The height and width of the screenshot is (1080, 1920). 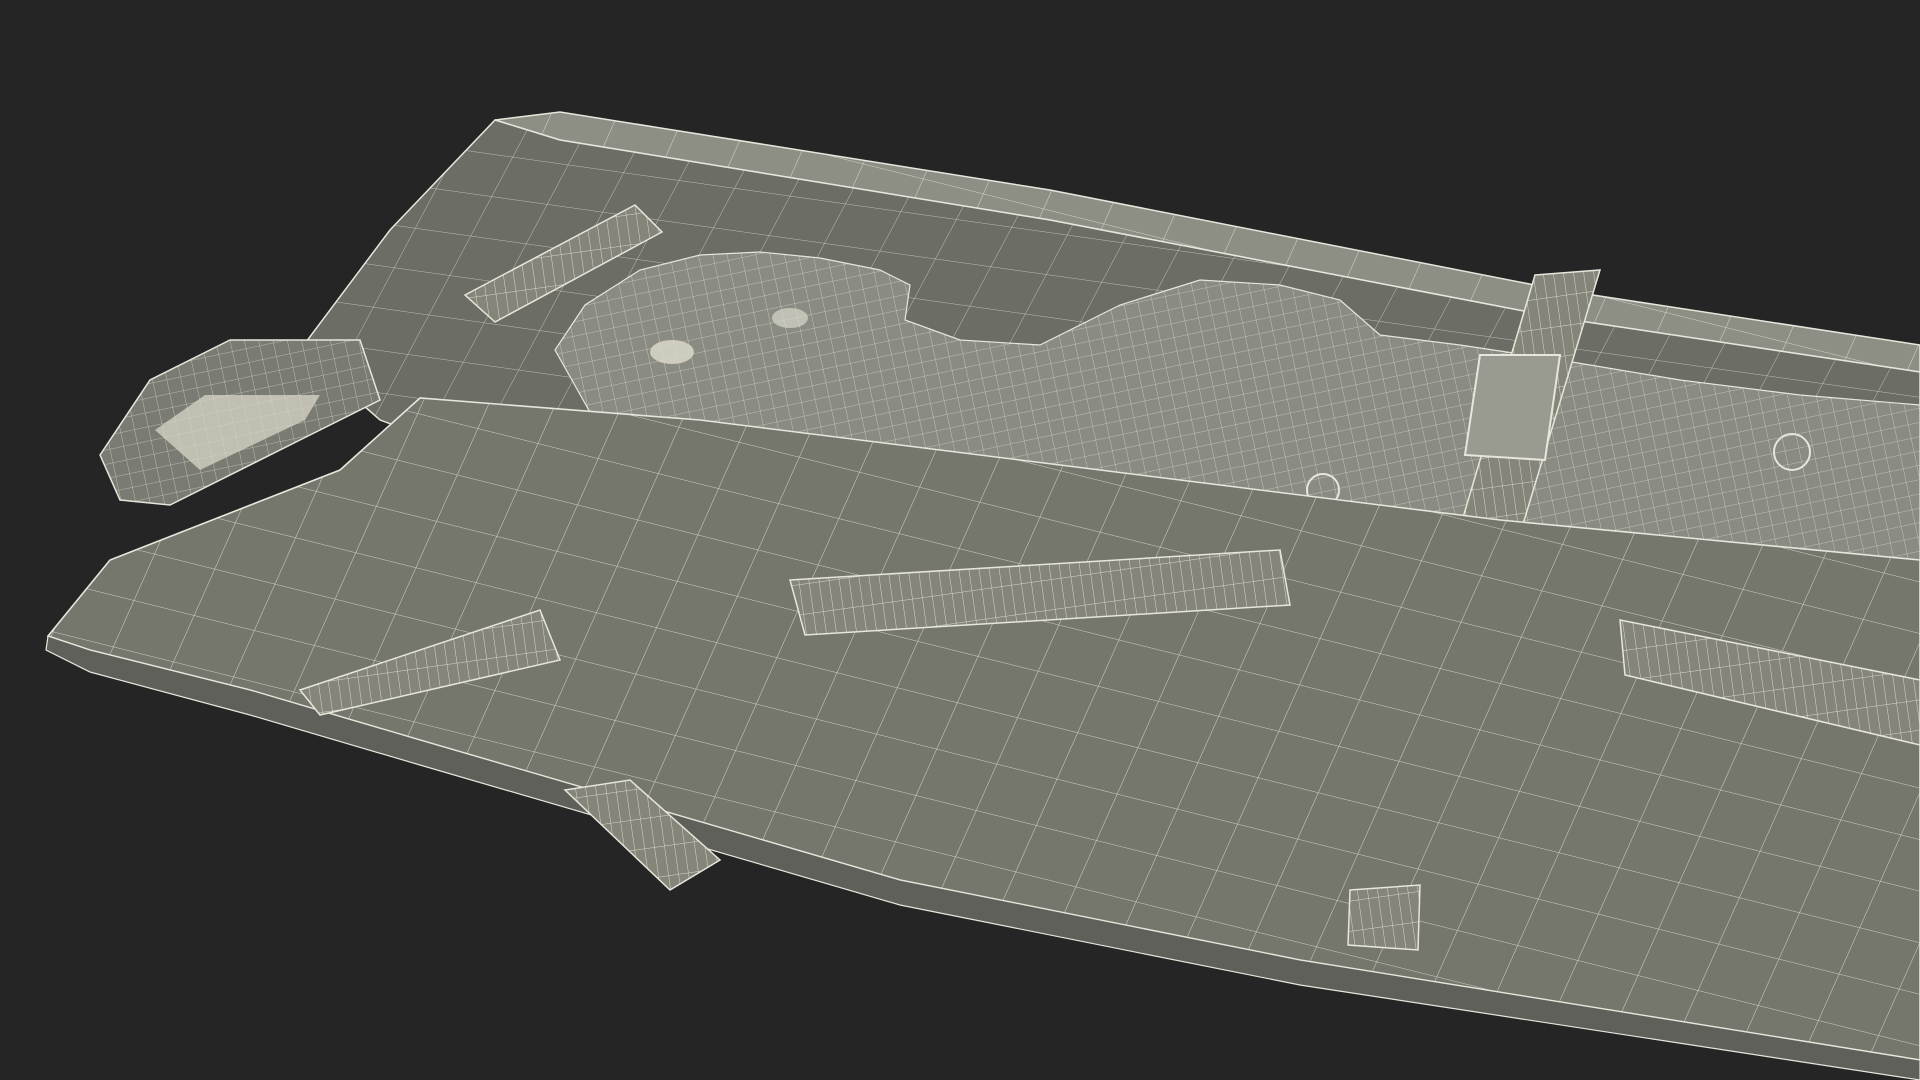 I want to click on face-nose, so click(x=790, y=318).